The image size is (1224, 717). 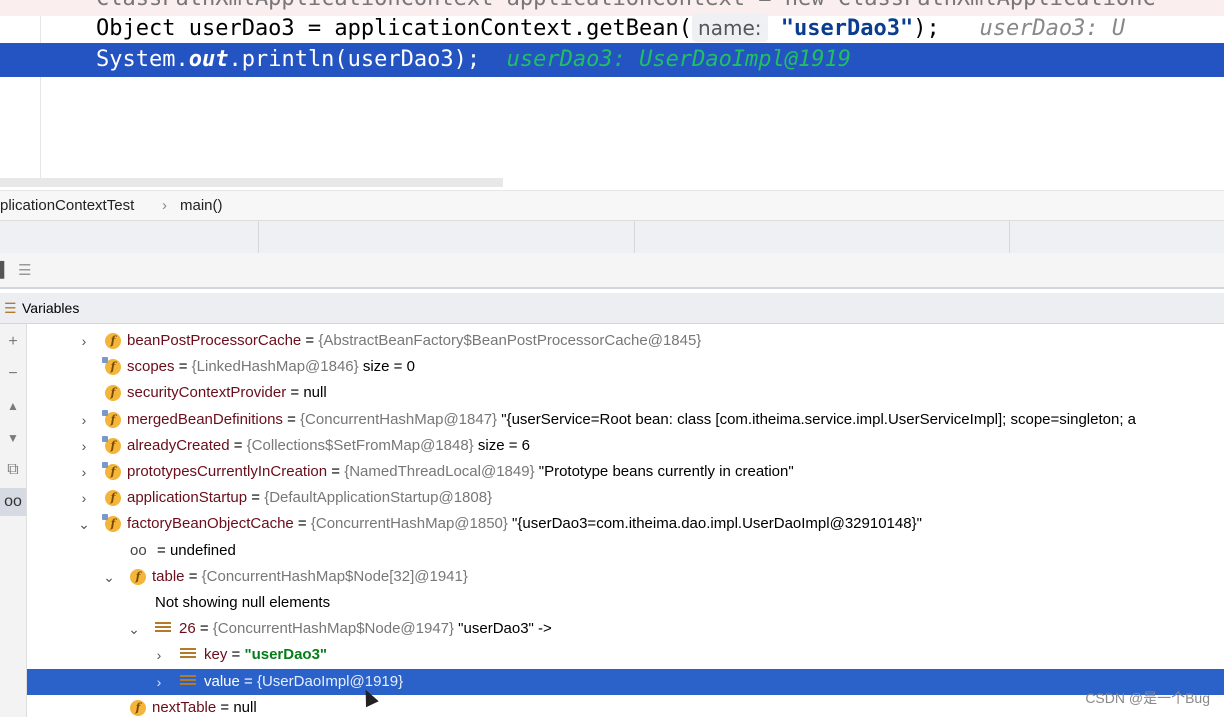 I want to click on variable-name: mergedBeanDefinitions, so click(x=205, y=419).